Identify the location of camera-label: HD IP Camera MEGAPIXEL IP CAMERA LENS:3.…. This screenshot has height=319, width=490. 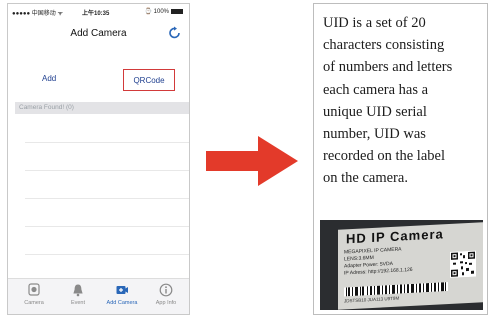
(410, 266).